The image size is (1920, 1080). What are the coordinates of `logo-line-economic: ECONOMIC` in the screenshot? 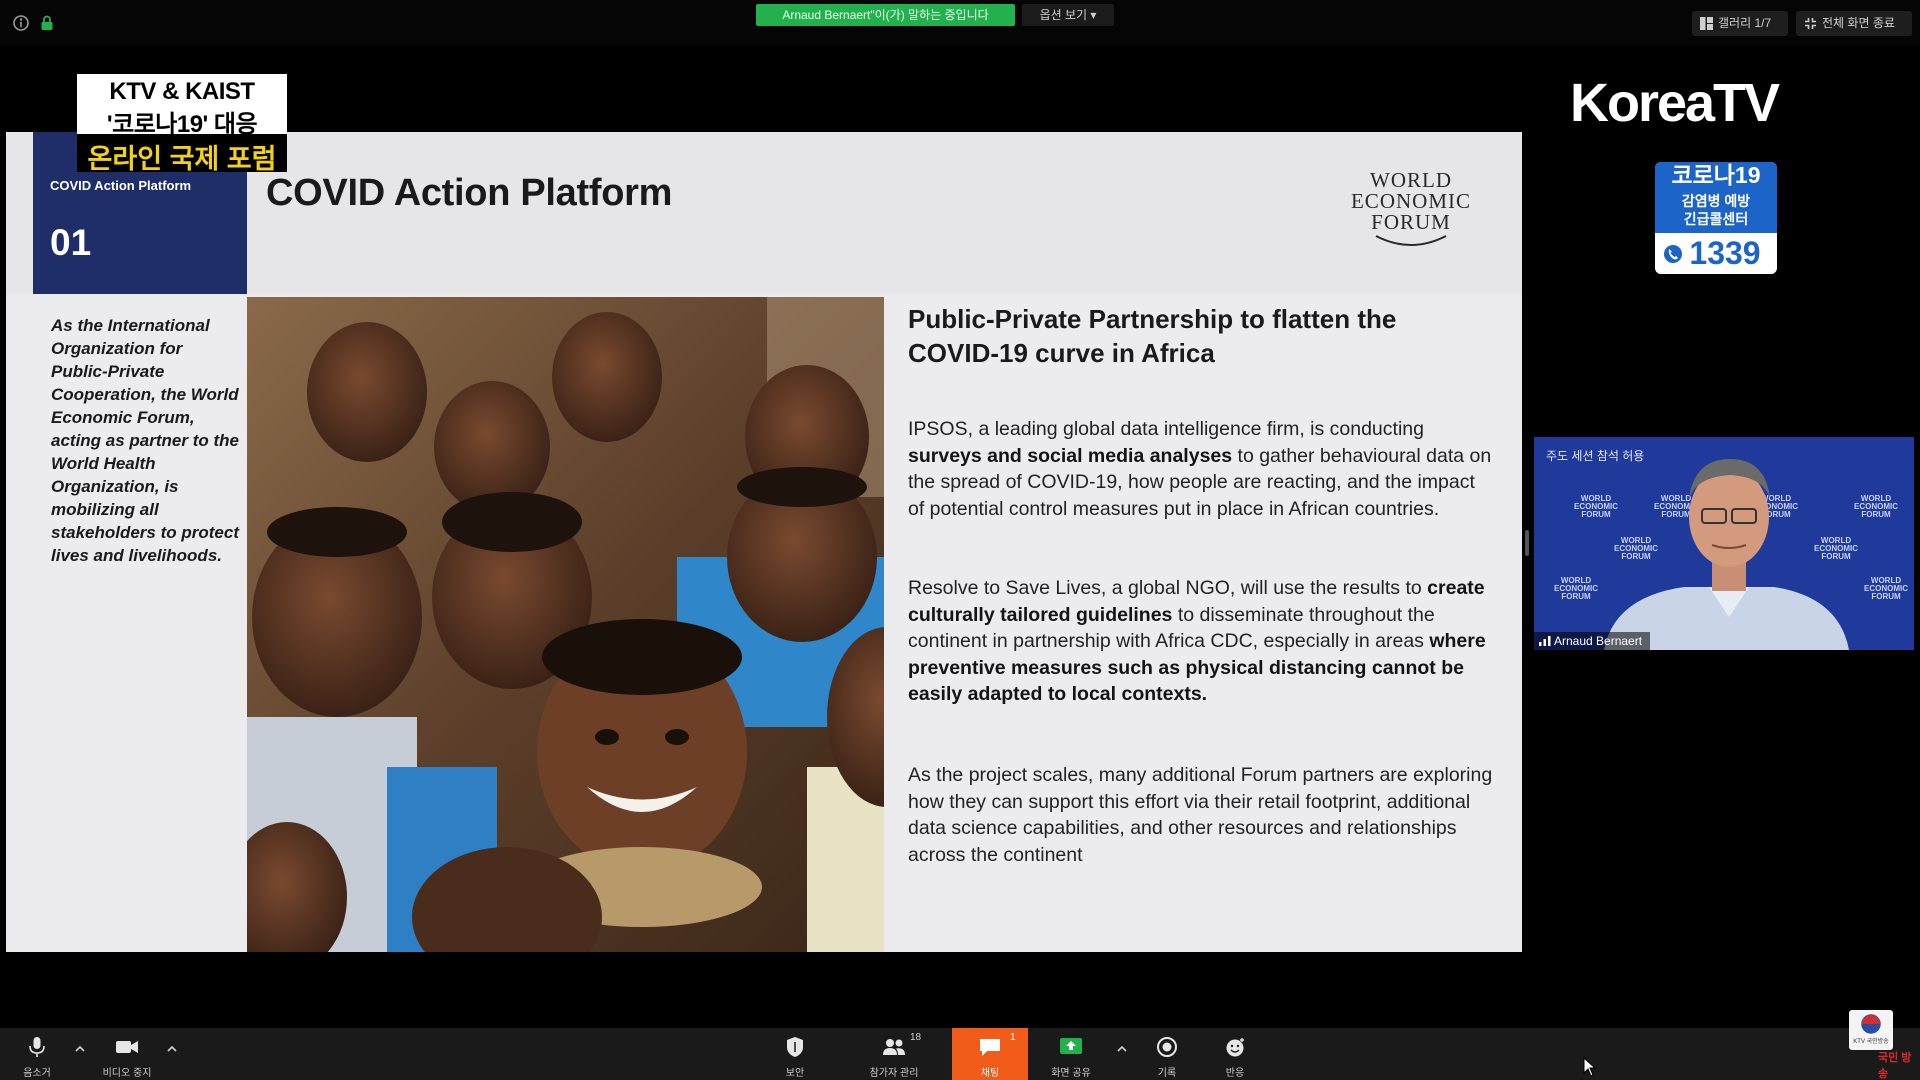 It's located at (1410, 201).